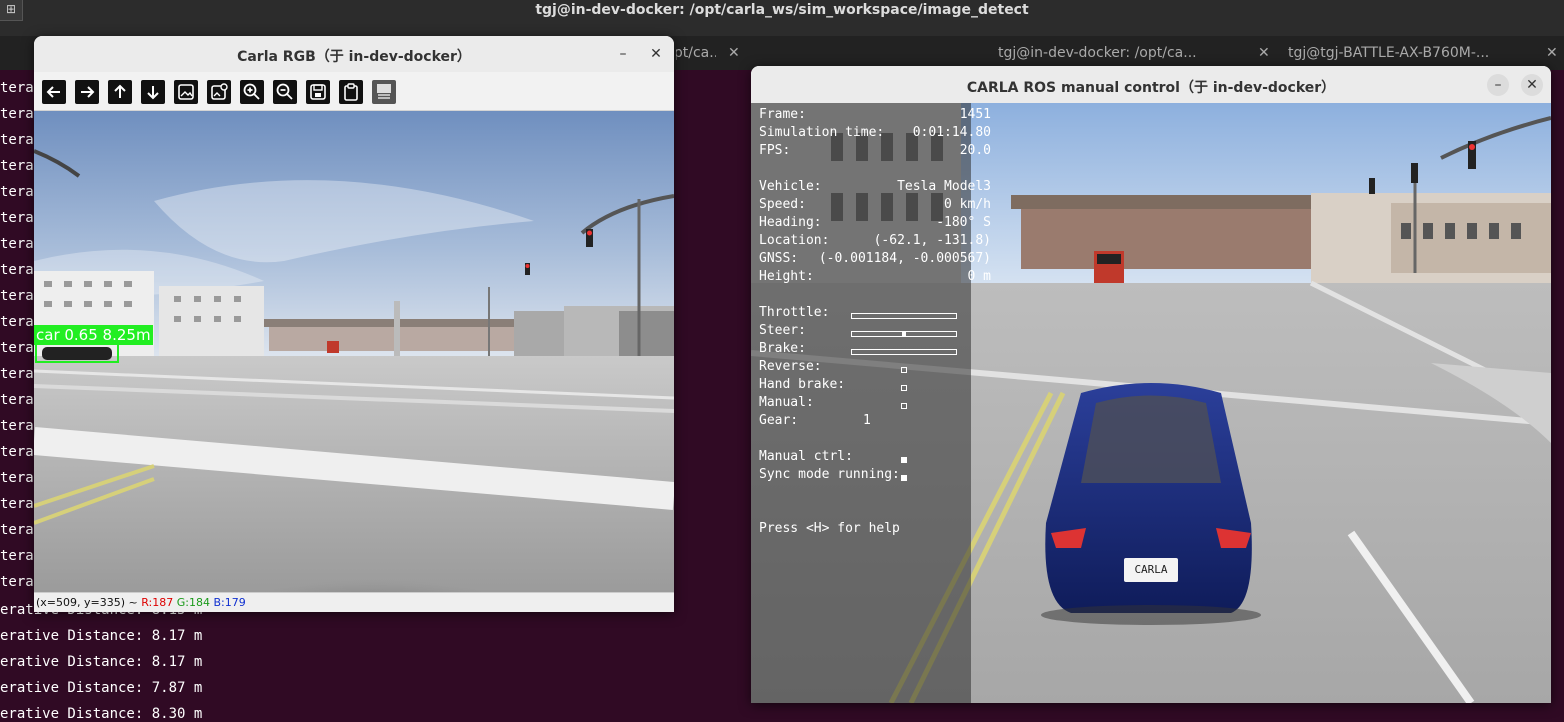 The image size is (1564, 722). What do you see at coordinates (193, 602) in the screenshot?
I see `green-value: G:184` at bounding box center [193, 602].